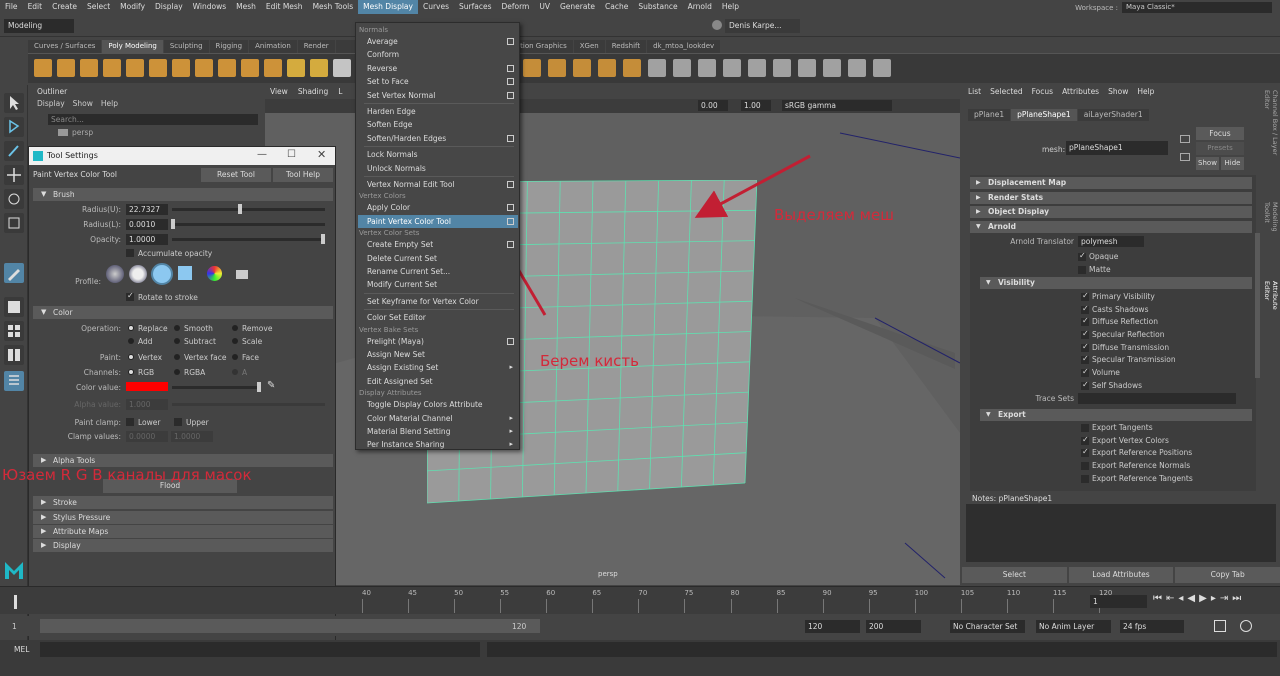 The image size is (1280, 676). I want to click on side-tab-attribute-editor: Attribute Editor, so click(1271, 305).